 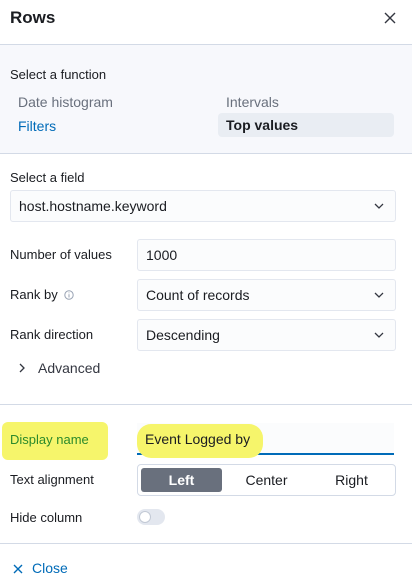 What do you see at coordinates (266, 295) in the screenshot?
I see `rank-by-select: Count of records` at bounding box center [266, 295].